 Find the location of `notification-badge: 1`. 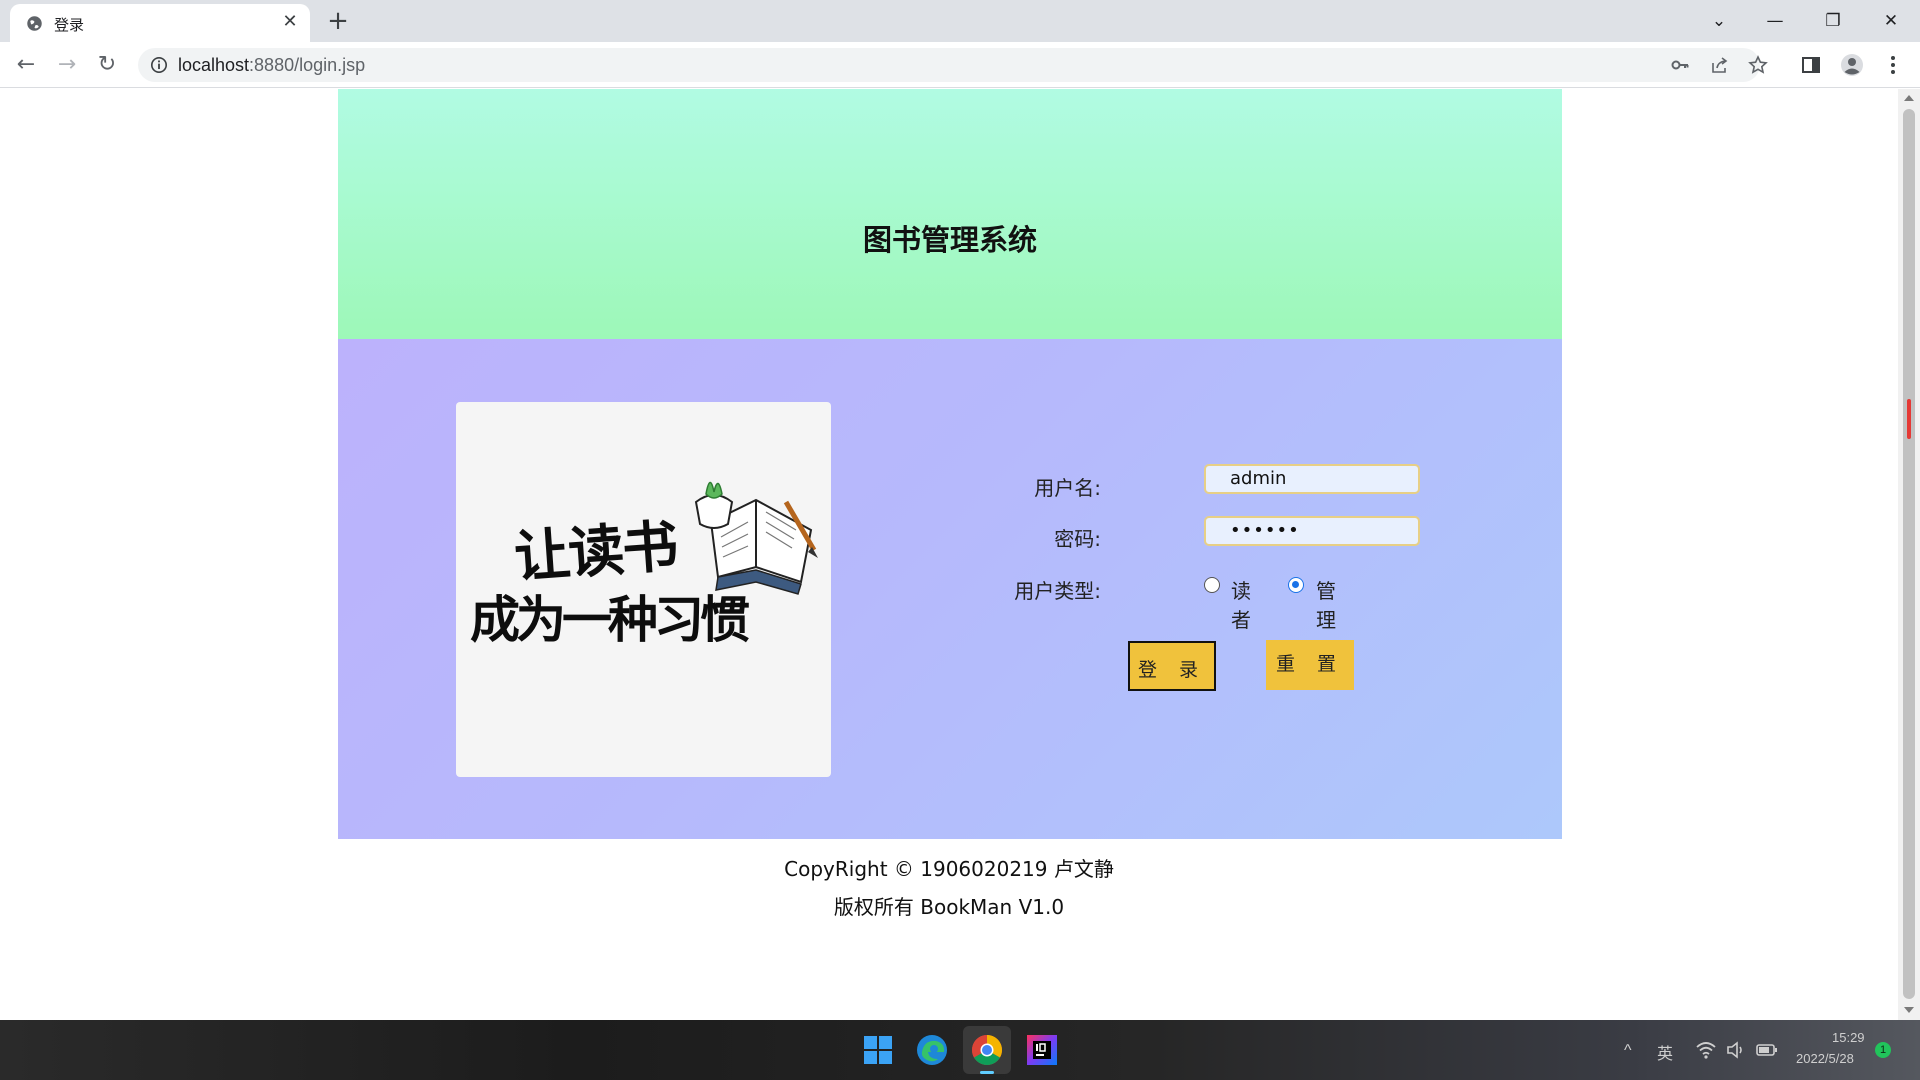

notification-badge: 1 is located at coordinates (1883, 1050).